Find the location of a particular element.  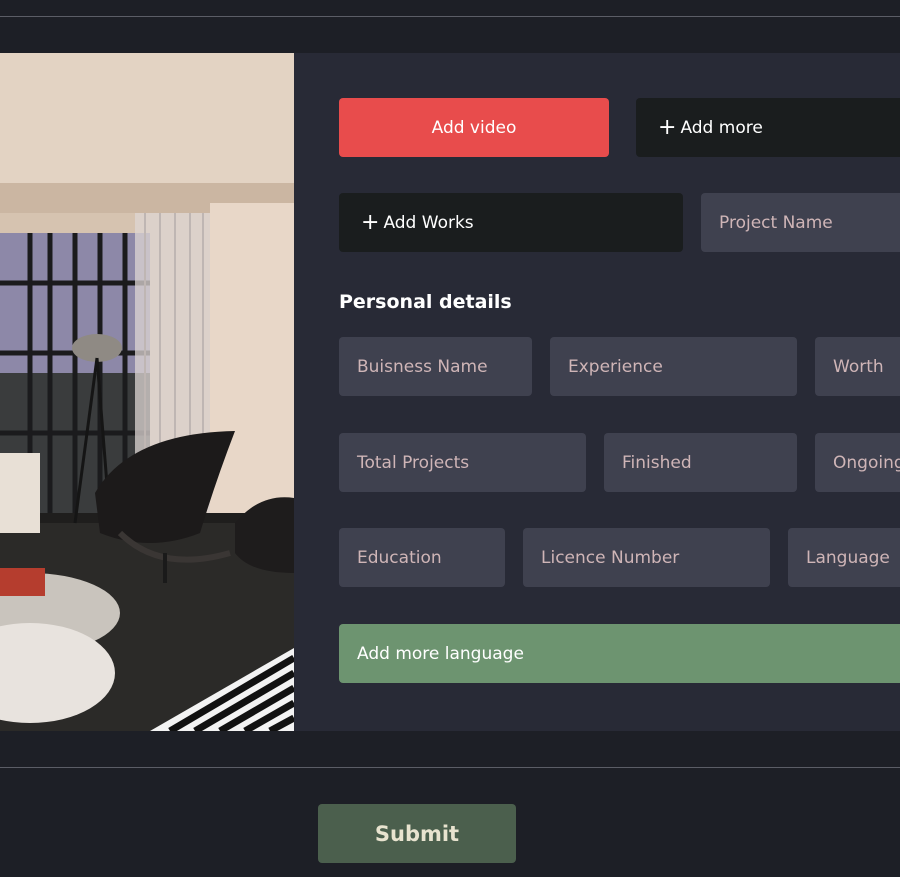

experience-placeholder: Experience is located at coordinates (615, 366).